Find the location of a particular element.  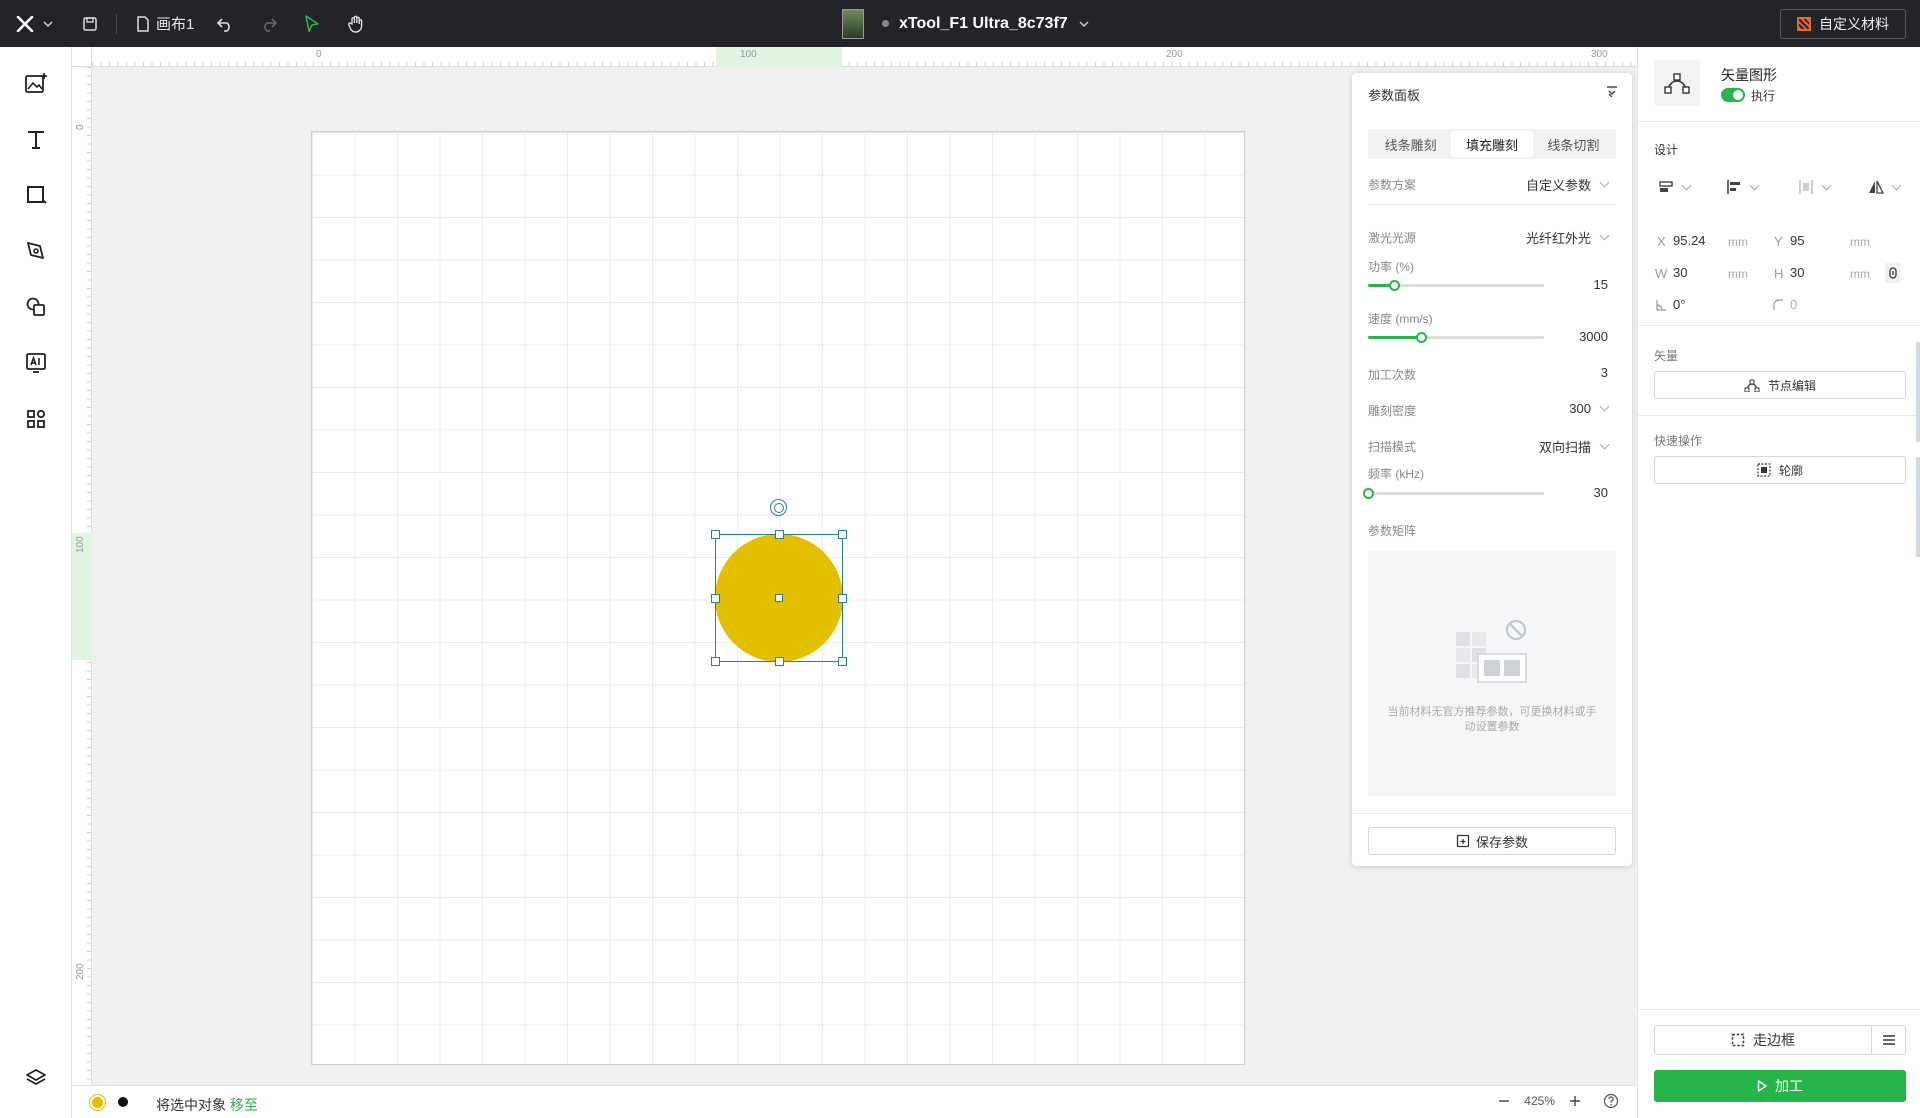

collapse-panel-button is located at coordinates (1612, 92).